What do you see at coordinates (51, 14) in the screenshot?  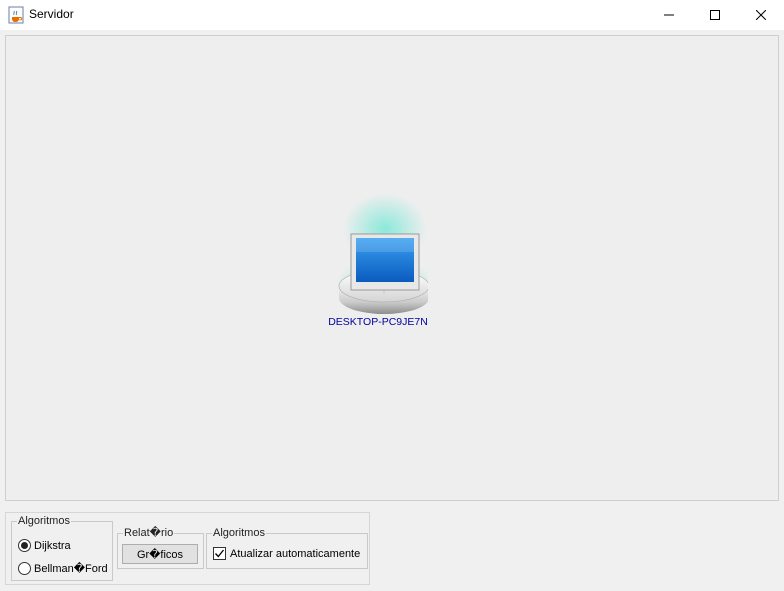 I see `window-title: Servidor` at bounding box center [51, 14].